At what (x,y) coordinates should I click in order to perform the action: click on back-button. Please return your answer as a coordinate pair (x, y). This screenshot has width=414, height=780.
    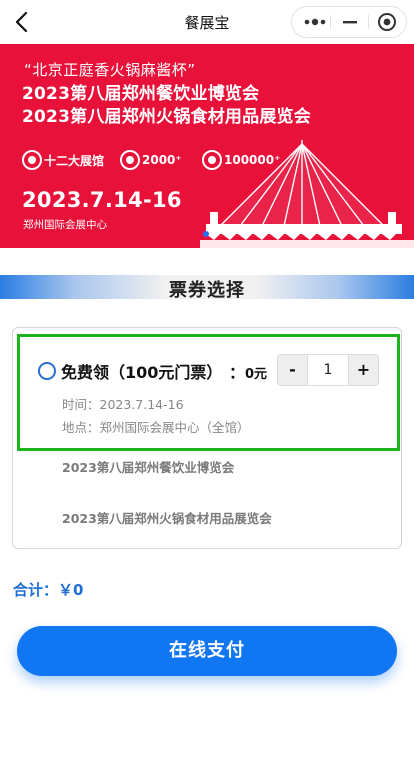
    Looking at the image, I should click on (23, 22).